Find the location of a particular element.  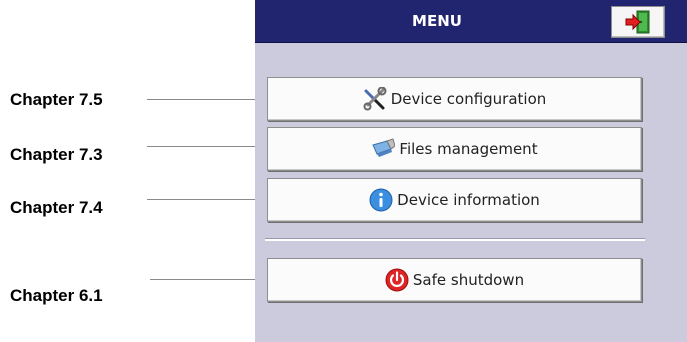

info-icon is located at coordinates (381, 200).